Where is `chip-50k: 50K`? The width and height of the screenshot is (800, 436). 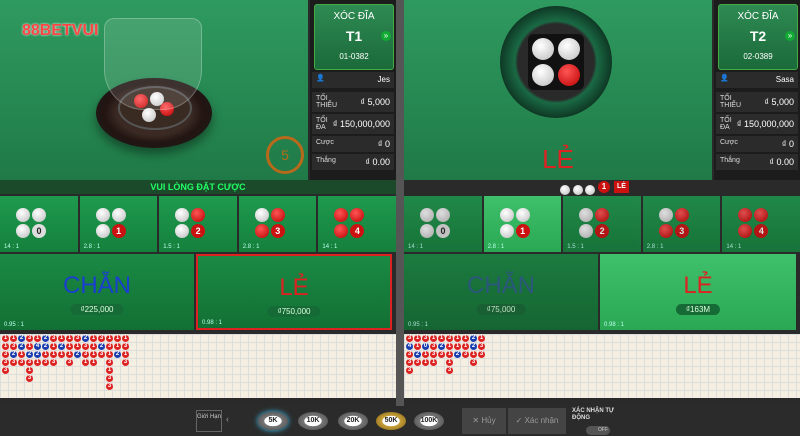
chip-50k: 50K is located at coordinates (391, 421).